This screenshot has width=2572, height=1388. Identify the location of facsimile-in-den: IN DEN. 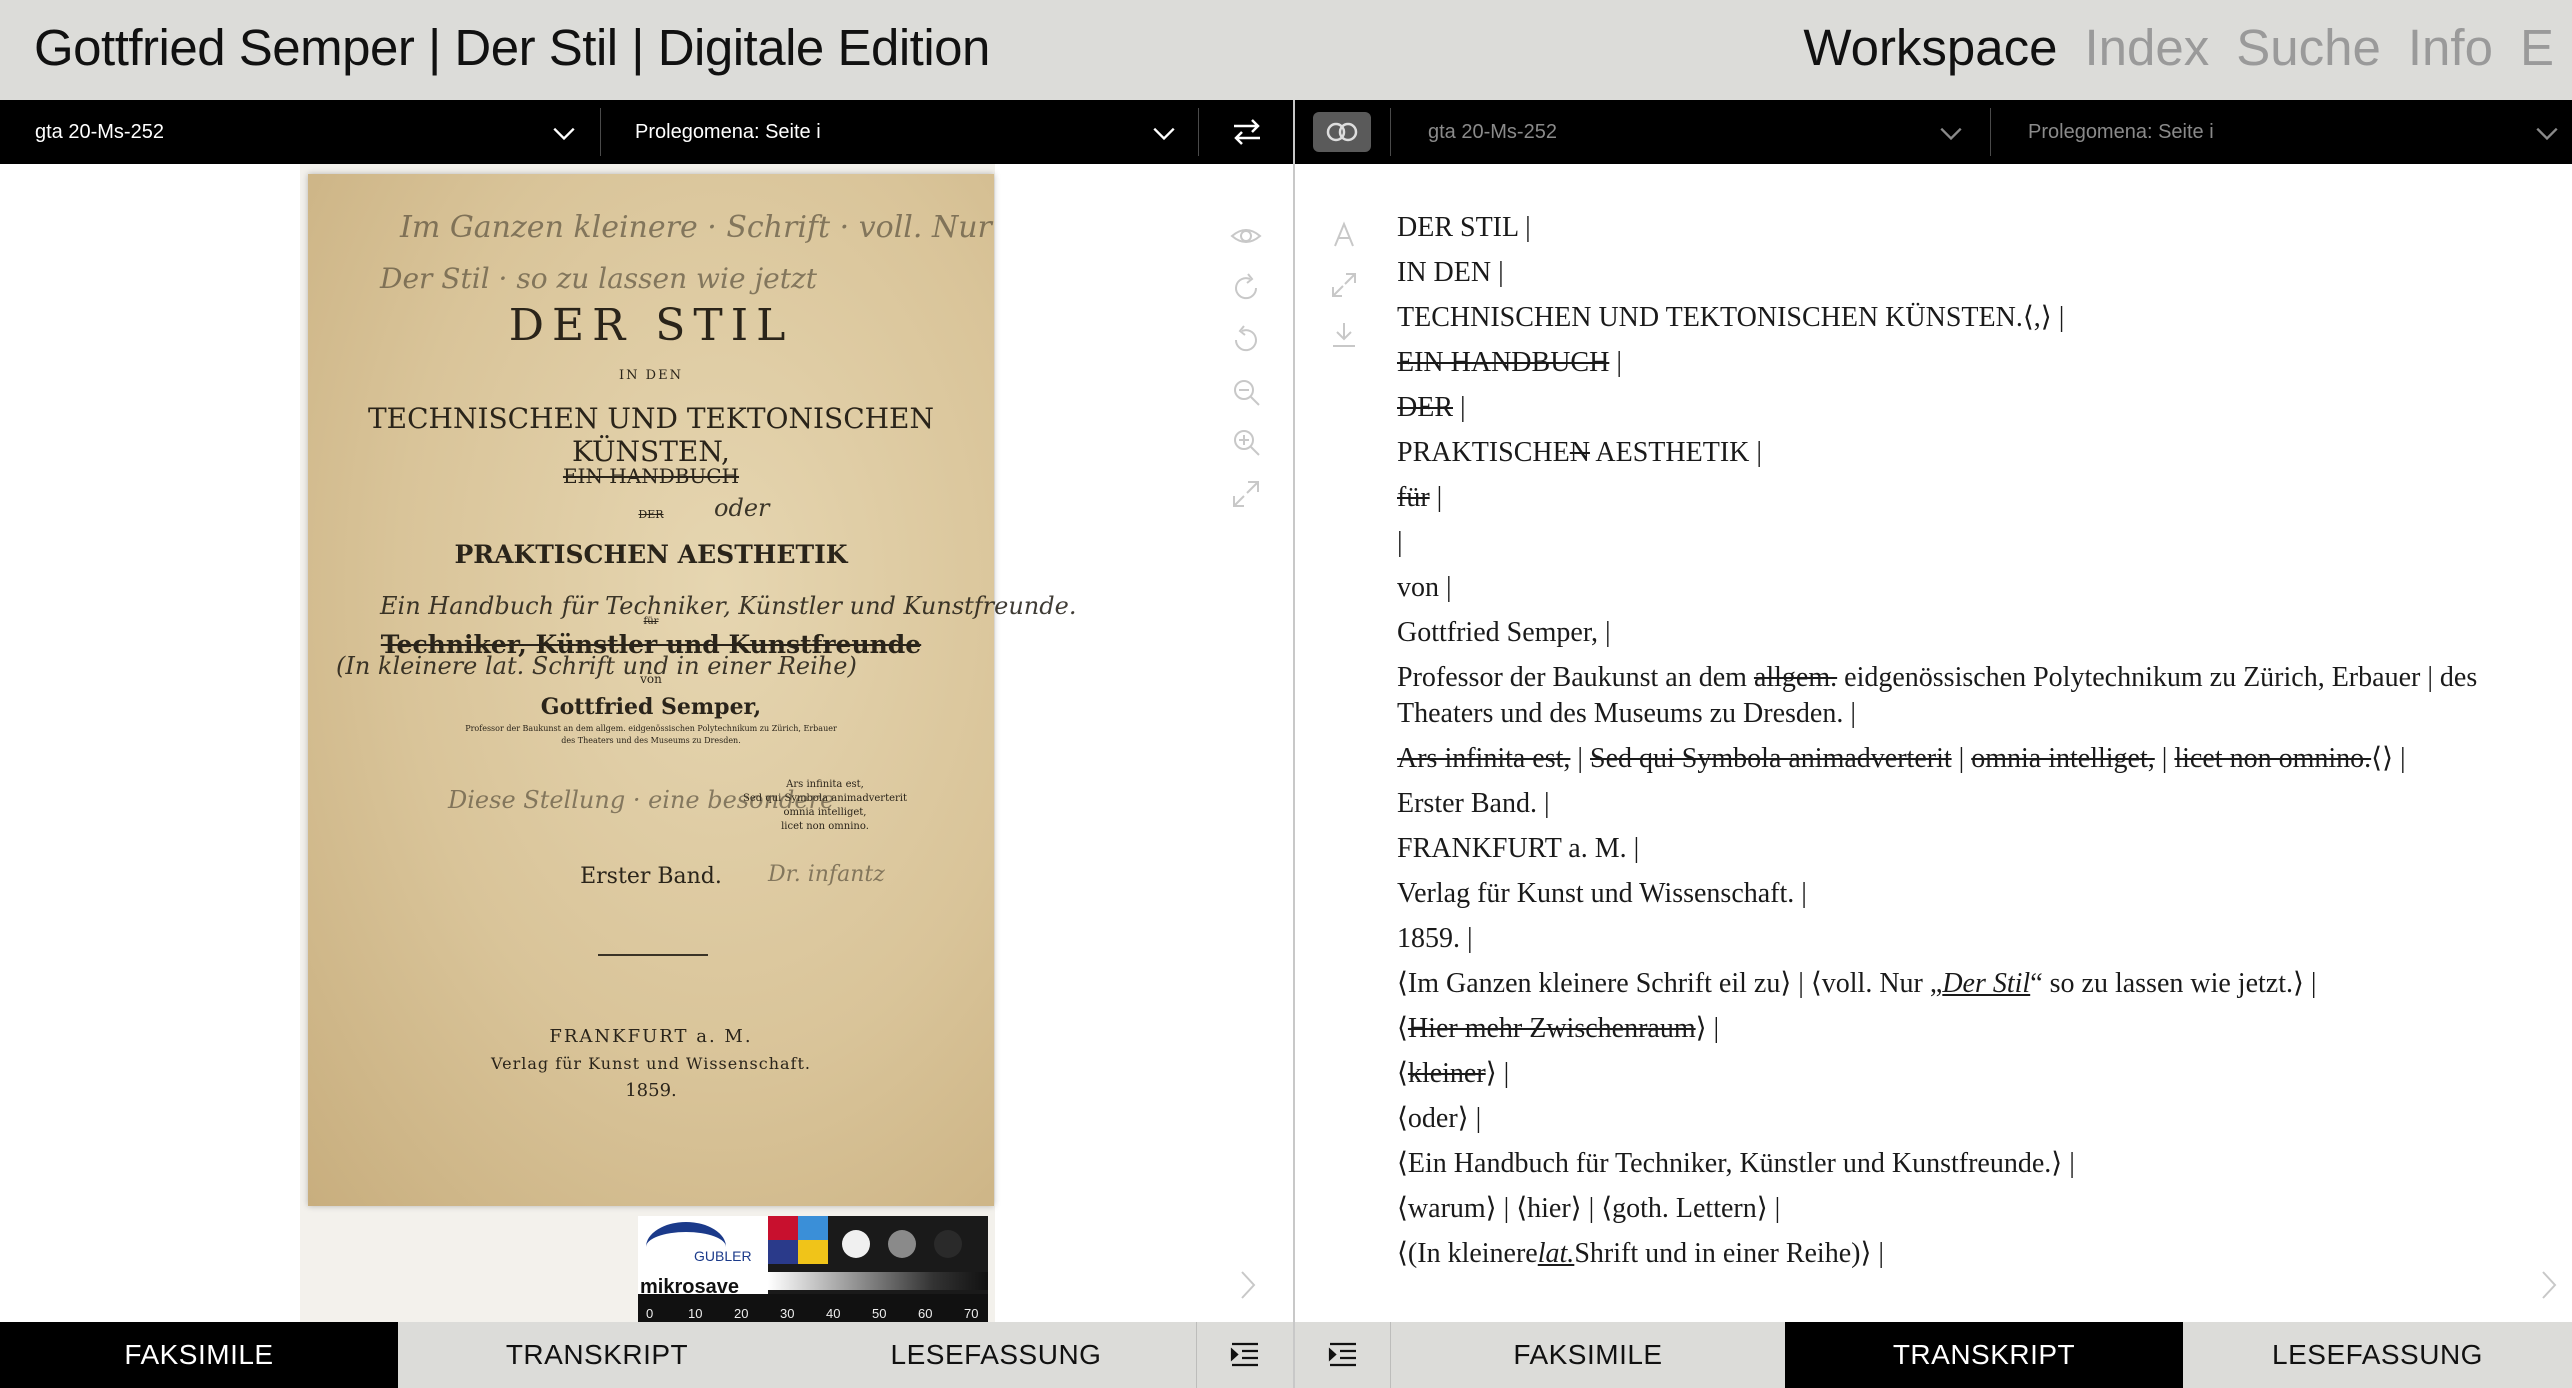
(651, 375).